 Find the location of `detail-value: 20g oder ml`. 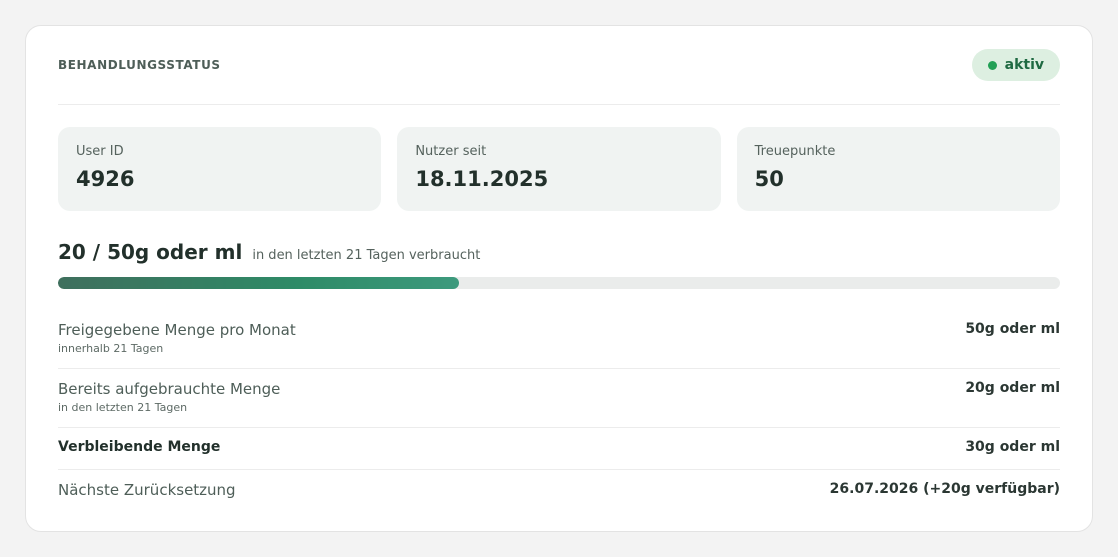

detail-value: 20g oder ml is located at coordinates (1012, 388).